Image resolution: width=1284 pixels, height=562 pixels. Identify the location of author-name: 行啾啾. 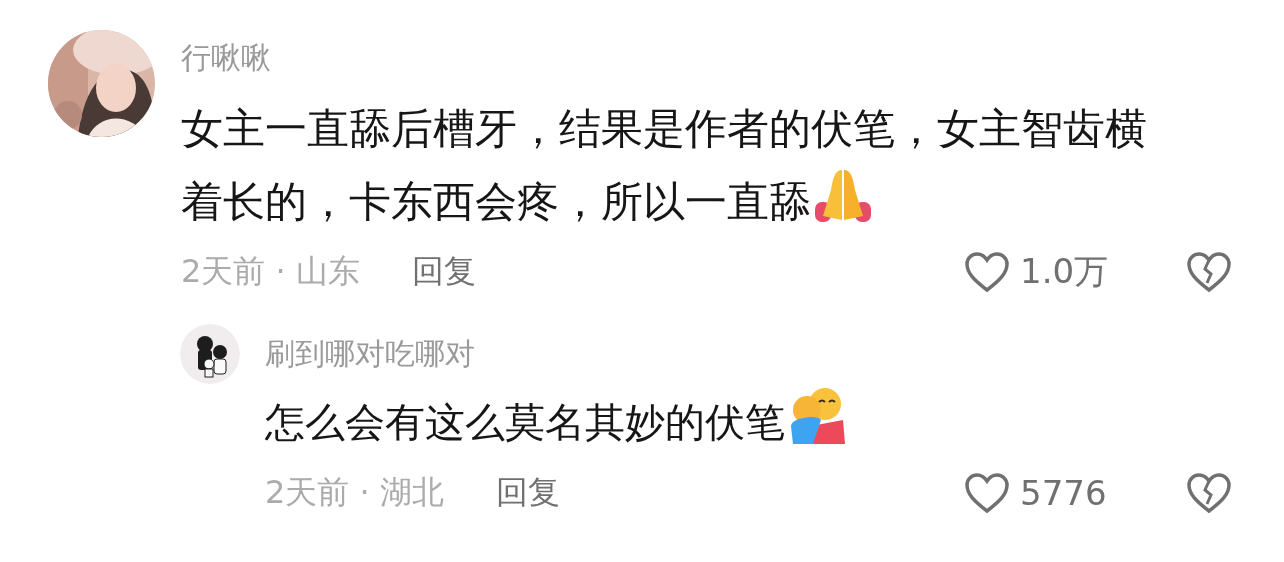
(706, 58).